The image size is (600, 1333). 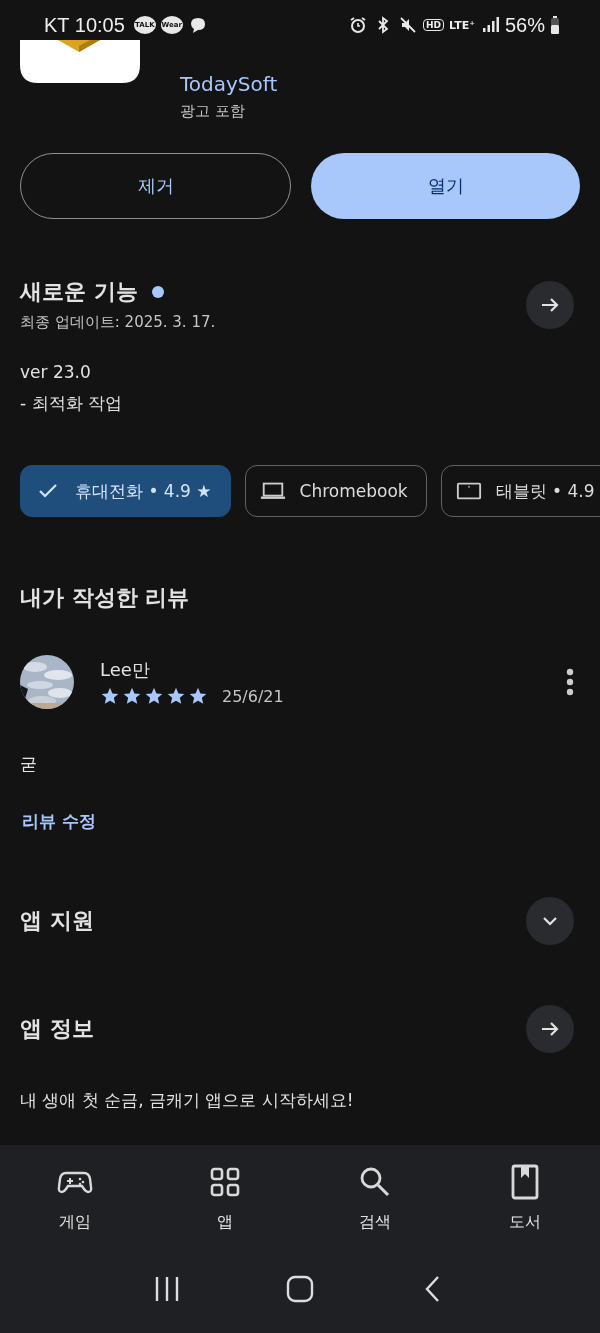 I want to click on section-title: 앱 지원, so click(x=57, y=921).